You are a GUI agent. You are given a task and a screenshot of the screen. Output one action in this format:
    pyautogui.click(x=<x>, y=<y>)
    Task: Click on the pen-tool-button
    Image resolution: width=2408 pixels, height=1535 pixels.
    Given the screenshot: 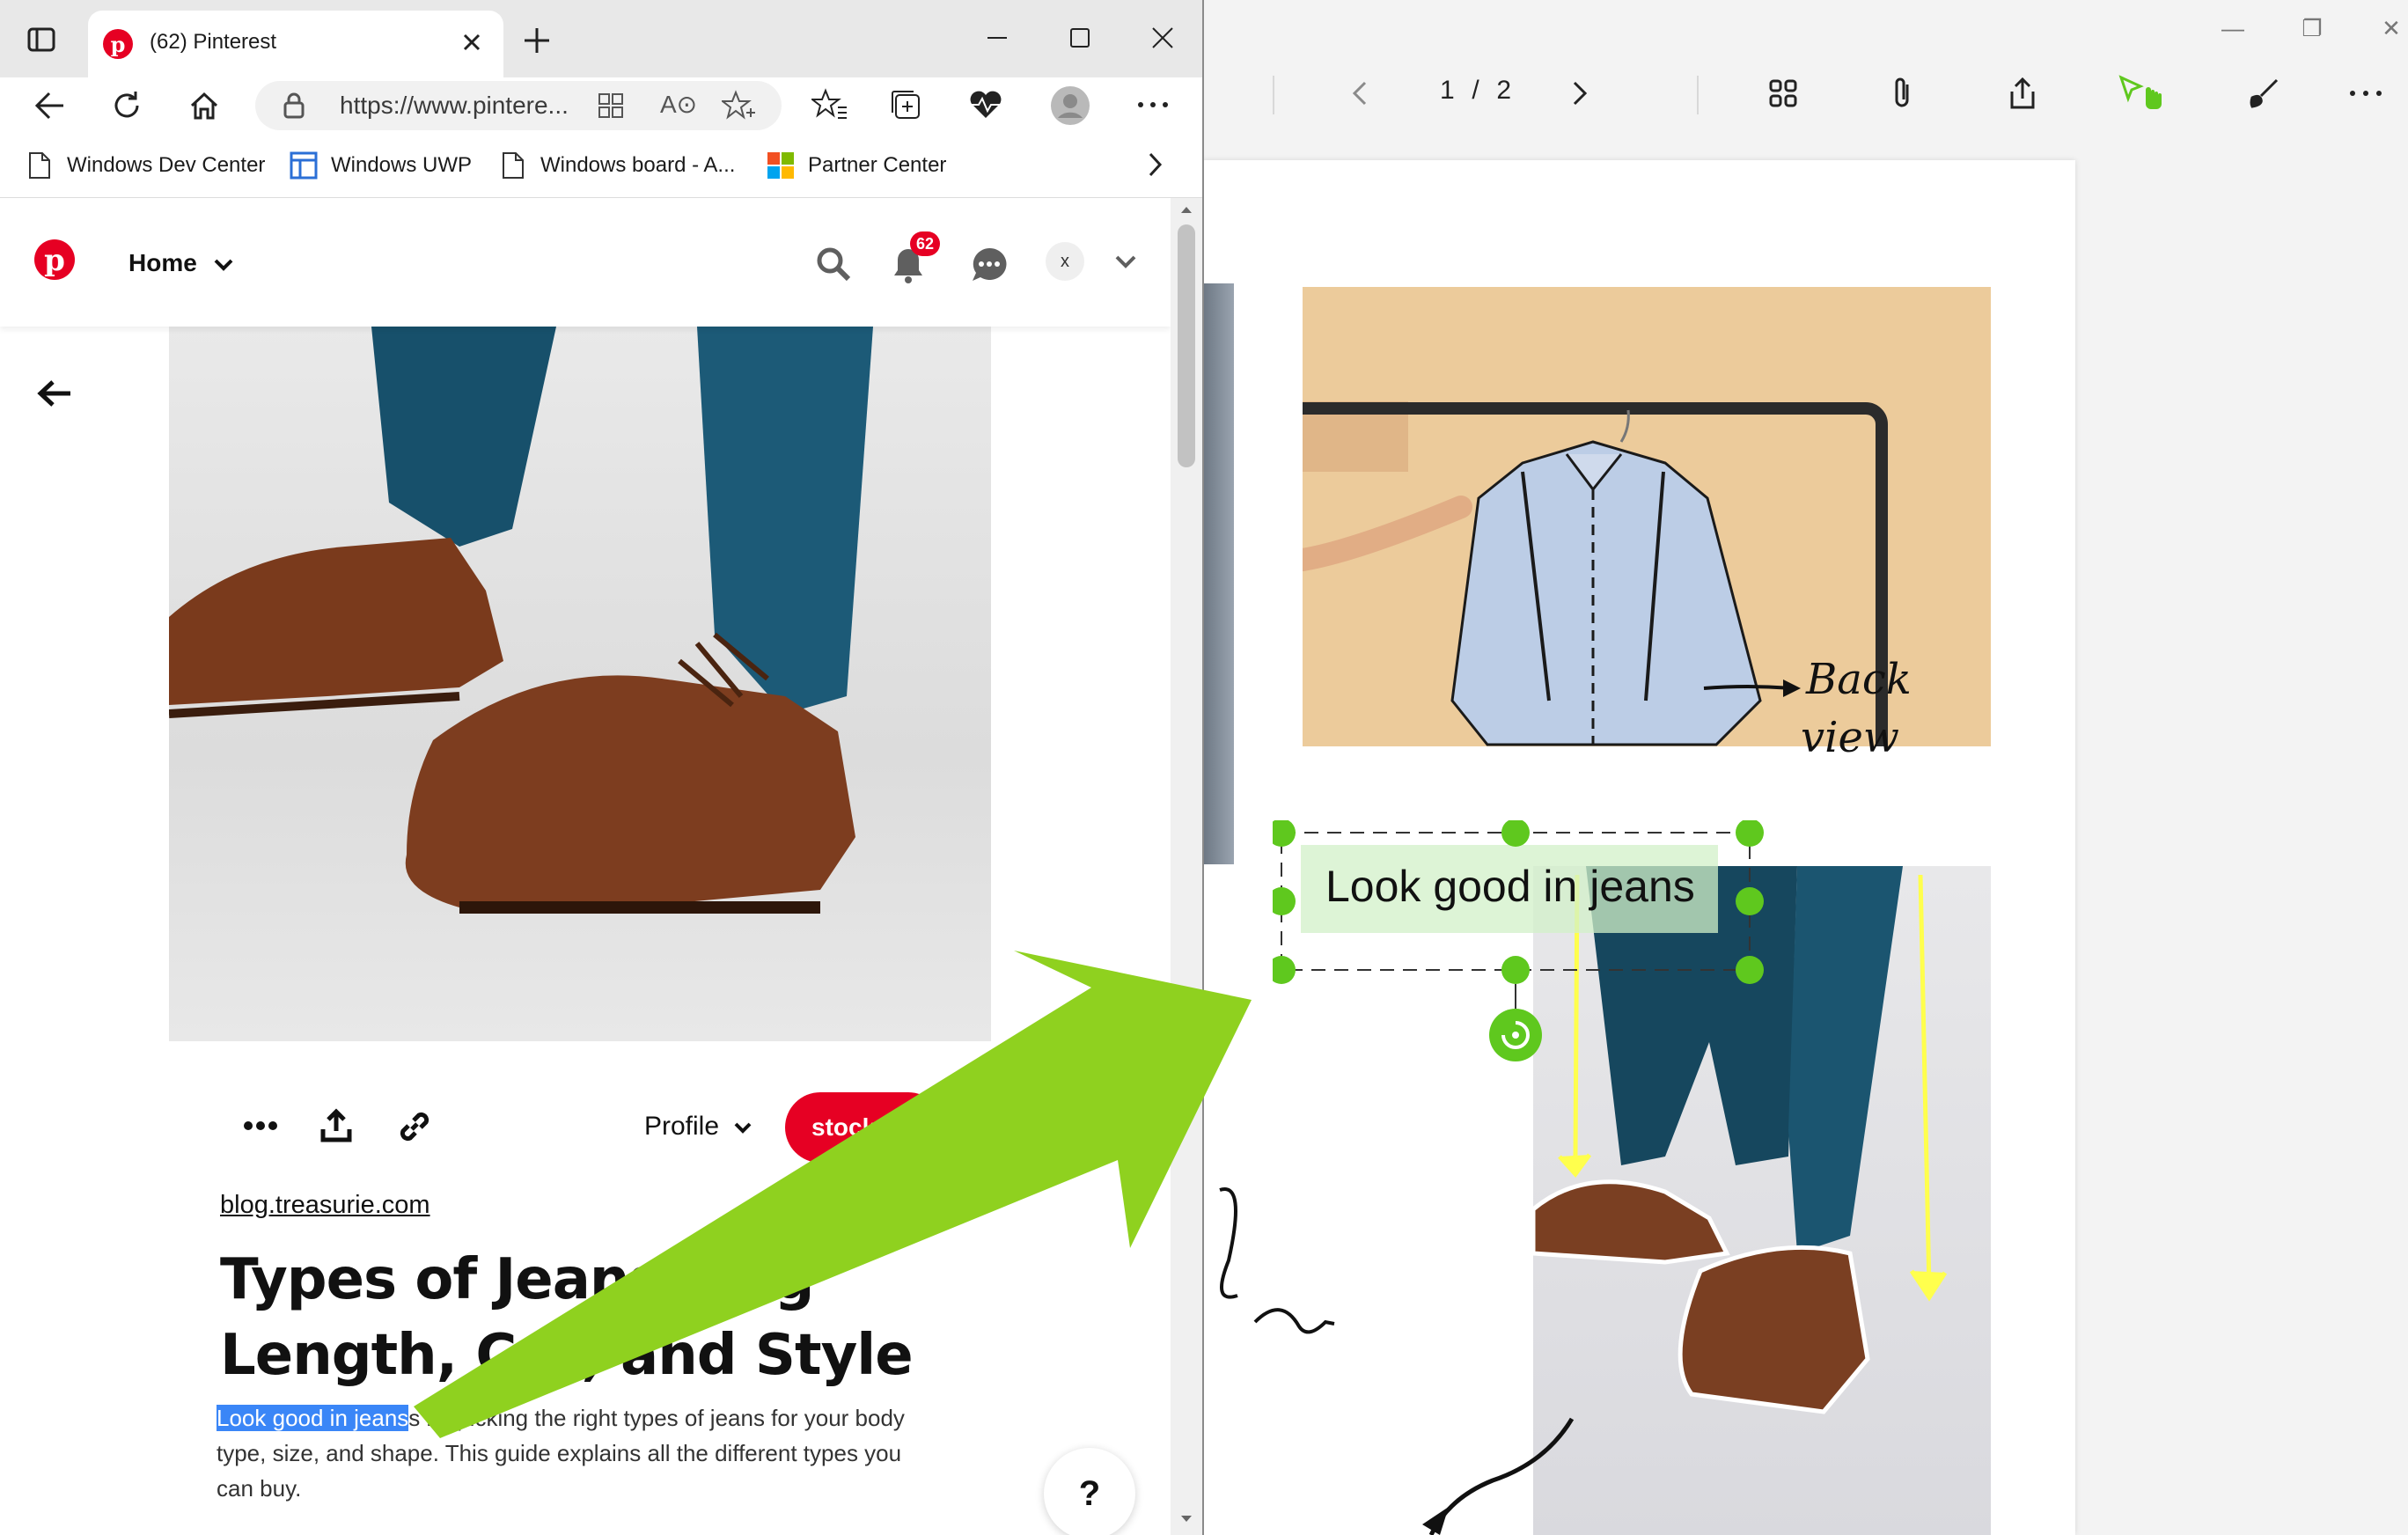 What is the action you would take?
    pyautogui.click(x=2263, y=93)
    